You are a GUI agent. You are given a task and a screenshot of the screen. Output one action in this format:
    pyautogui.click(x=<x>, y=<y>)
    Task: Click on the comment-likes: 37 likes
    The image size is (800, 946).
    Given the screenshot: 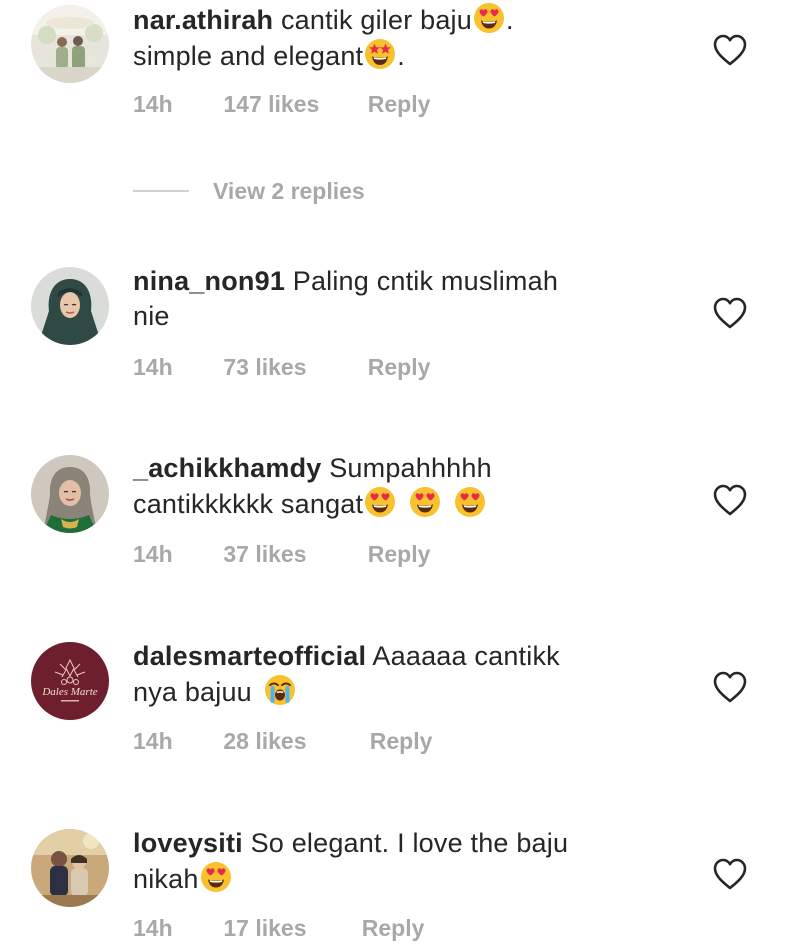 What is the action you would take?
    pyautogui.click(x=292, y=554)
    